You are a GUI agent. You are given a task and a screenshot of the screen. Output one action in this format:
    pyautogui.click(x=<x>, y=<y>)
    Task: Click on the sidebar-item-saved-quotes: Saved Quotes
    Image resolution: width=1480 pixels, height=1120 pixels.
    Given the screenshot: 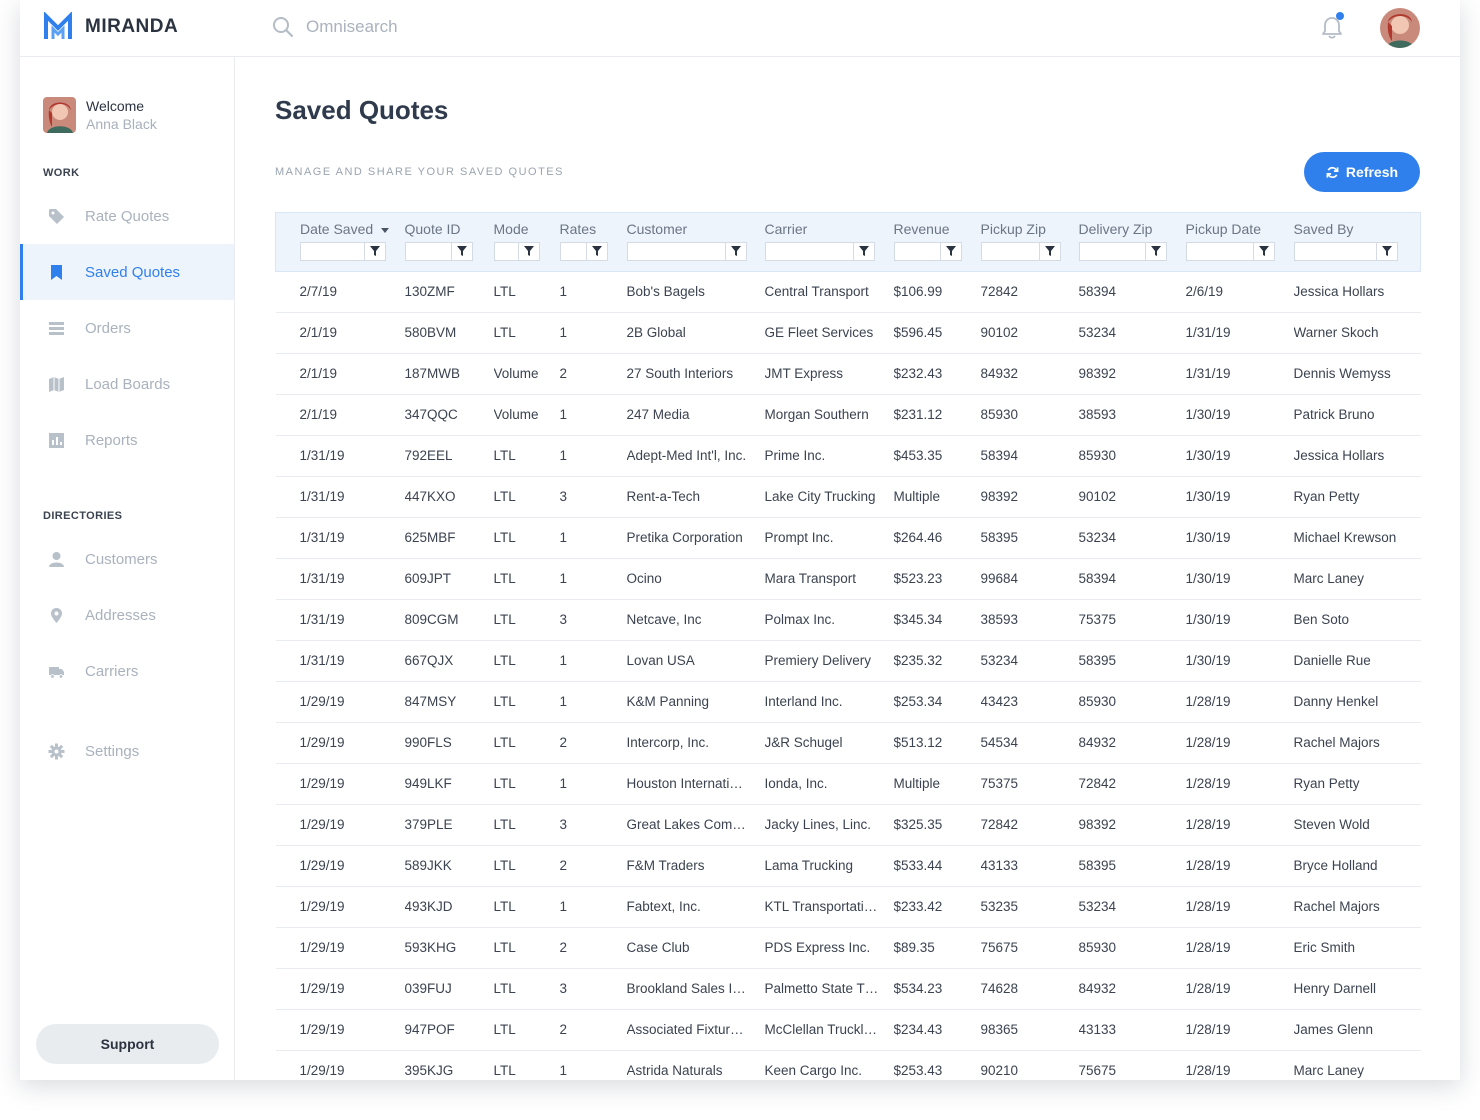 What is the action you would take?
    pyautogui.click(x=127, y=272)
    